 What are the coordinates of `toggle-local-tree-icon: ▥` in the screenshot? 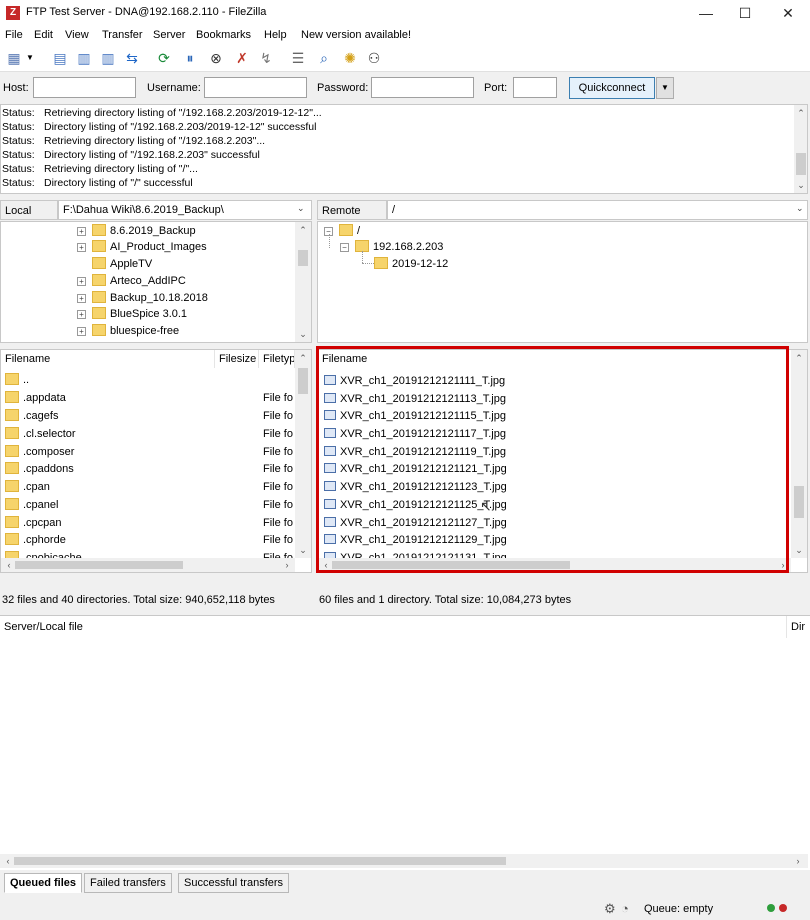 It's located at (84, 58).